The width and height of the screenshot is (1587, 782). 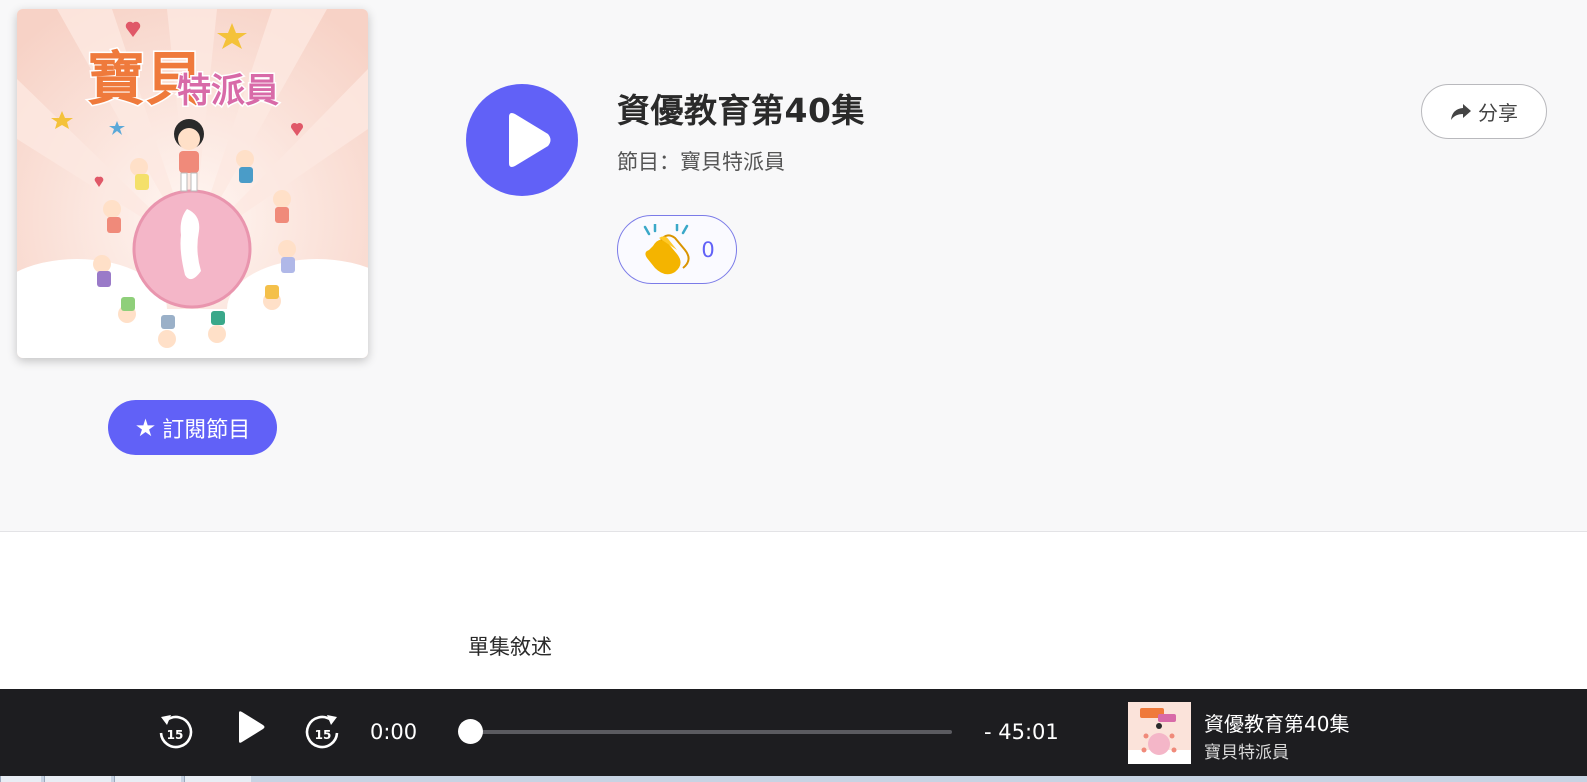 I want to click on star-icon: ★, so click(x=145, y=427).